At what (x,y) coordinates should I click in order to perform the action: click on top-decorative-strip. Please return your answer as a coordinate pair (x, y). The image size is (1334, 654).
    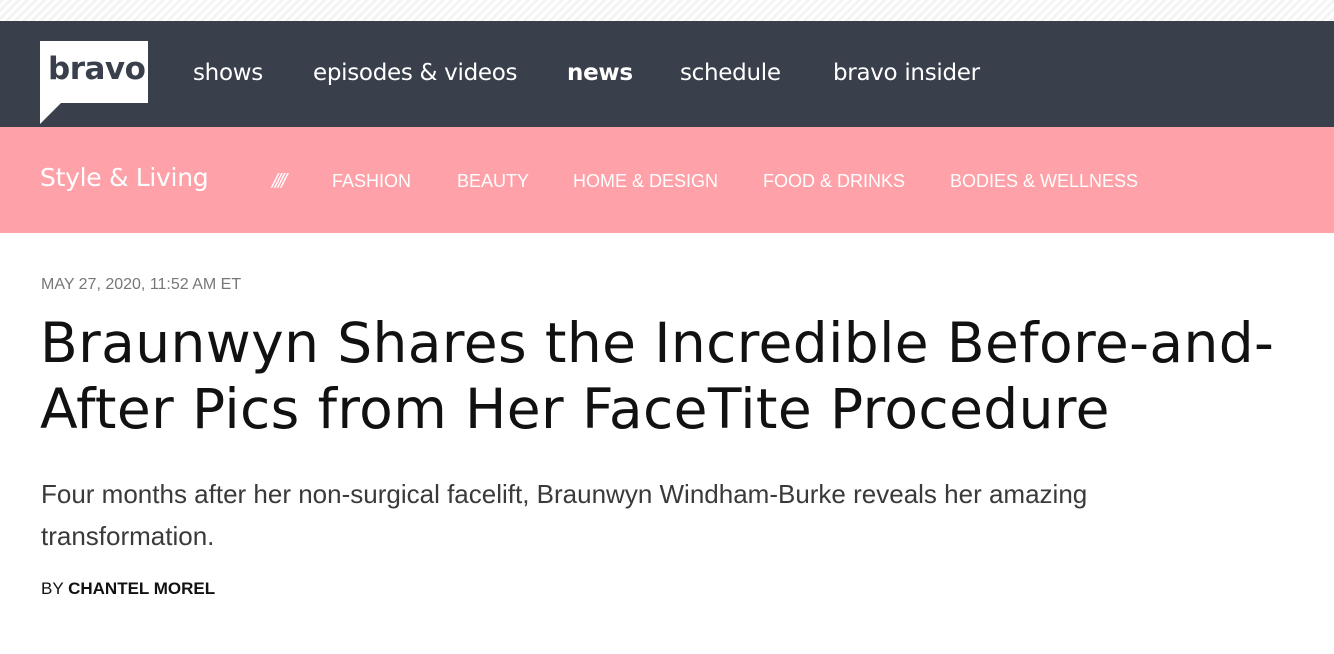
    Looking at the image, I should click on (667, 10).